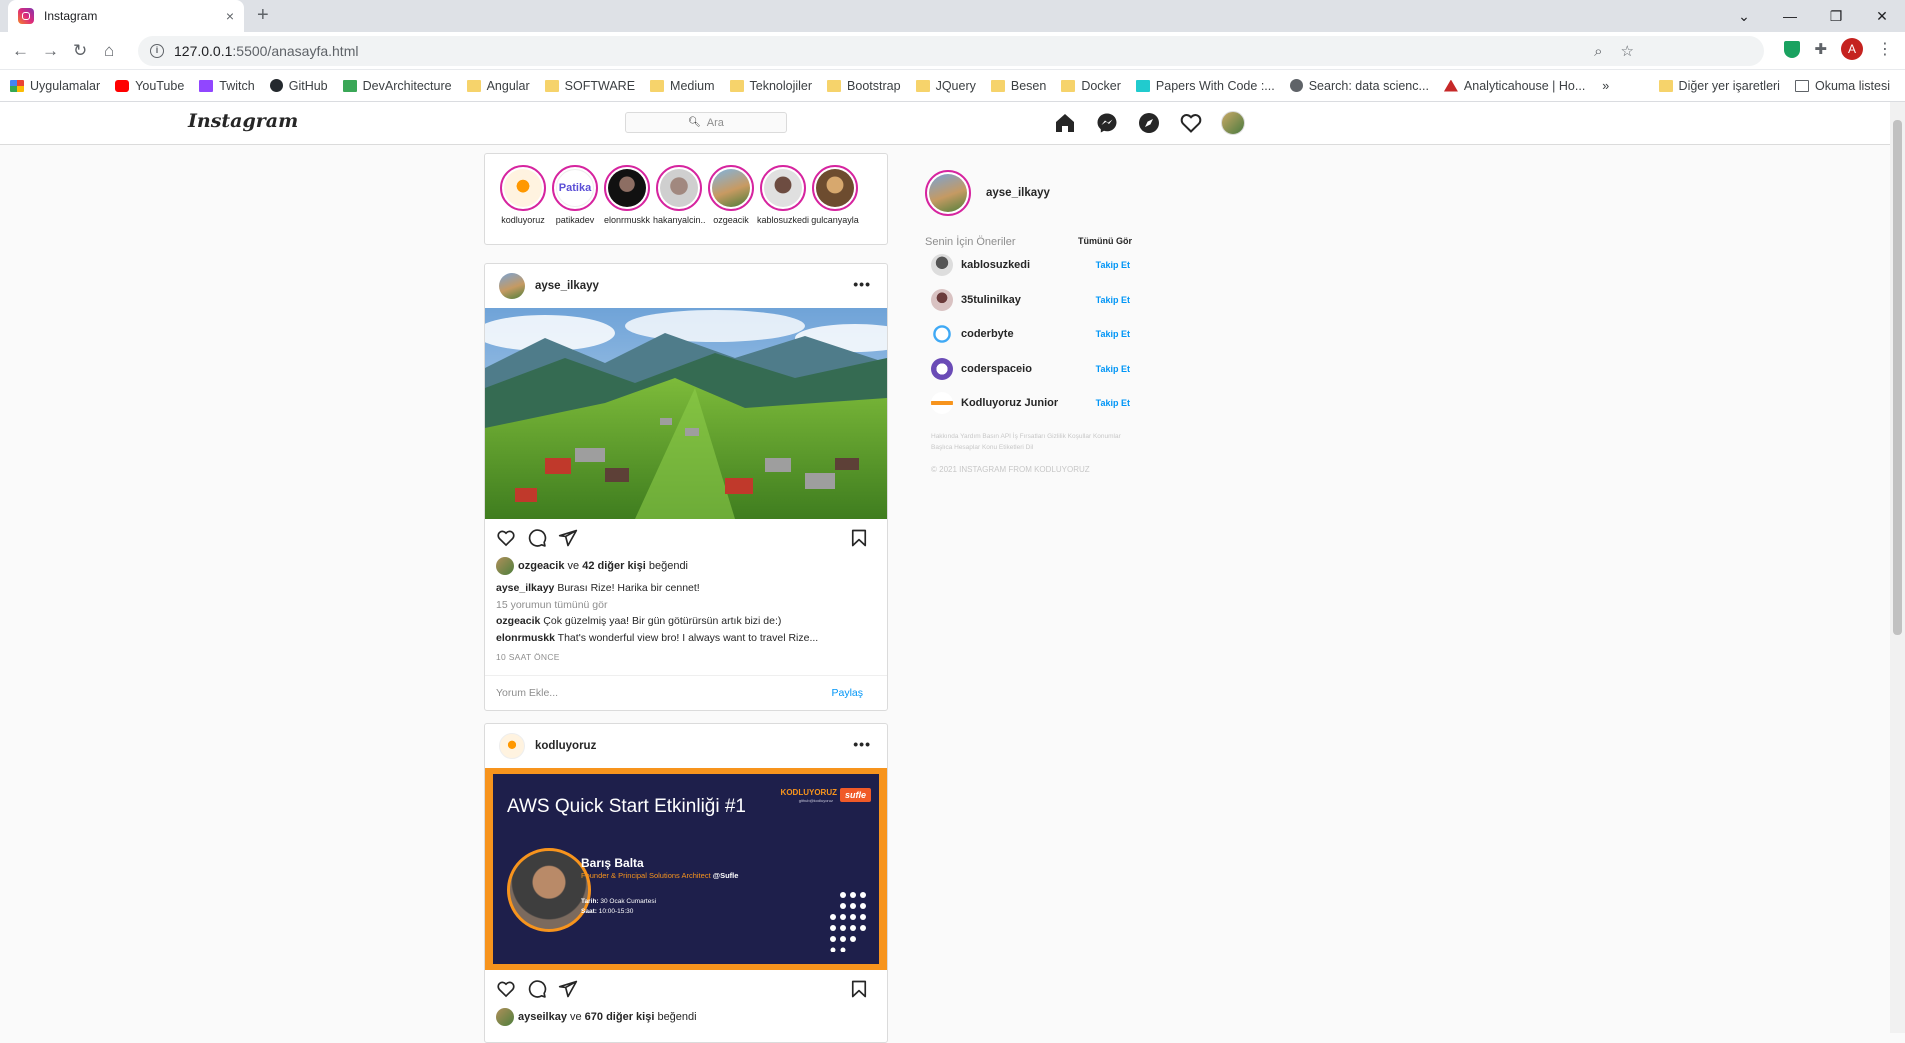 Image resolution: width=1905 pixels, height=1043 pixels. I want to click on comment-username: elonrmuskk, so click(525, 638).